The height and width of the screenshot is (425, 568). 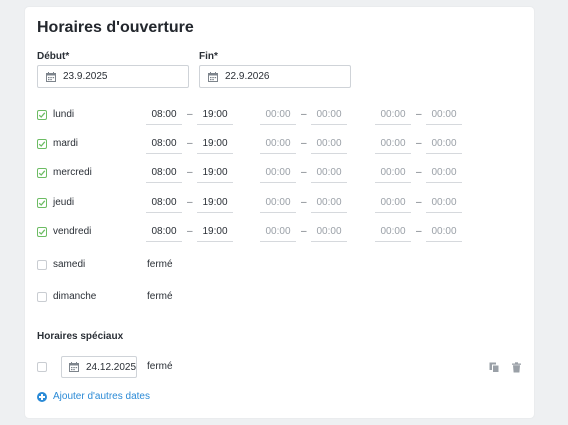 What do you see at coordinates (53, 56) in the screenshot?
I see `start-date-label: Début*` at bounding box center [53, 56].